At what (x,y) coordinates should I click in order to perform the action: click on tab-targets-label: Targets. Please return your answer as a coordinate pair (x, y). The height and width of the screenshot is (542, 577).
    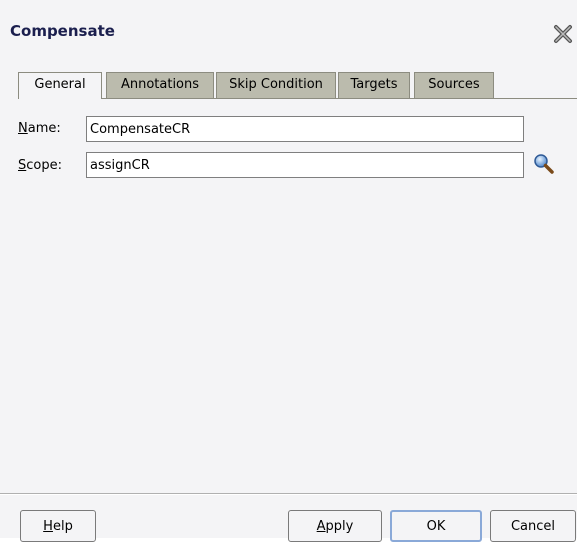
    Looking at the image, I should click on (374, 84).